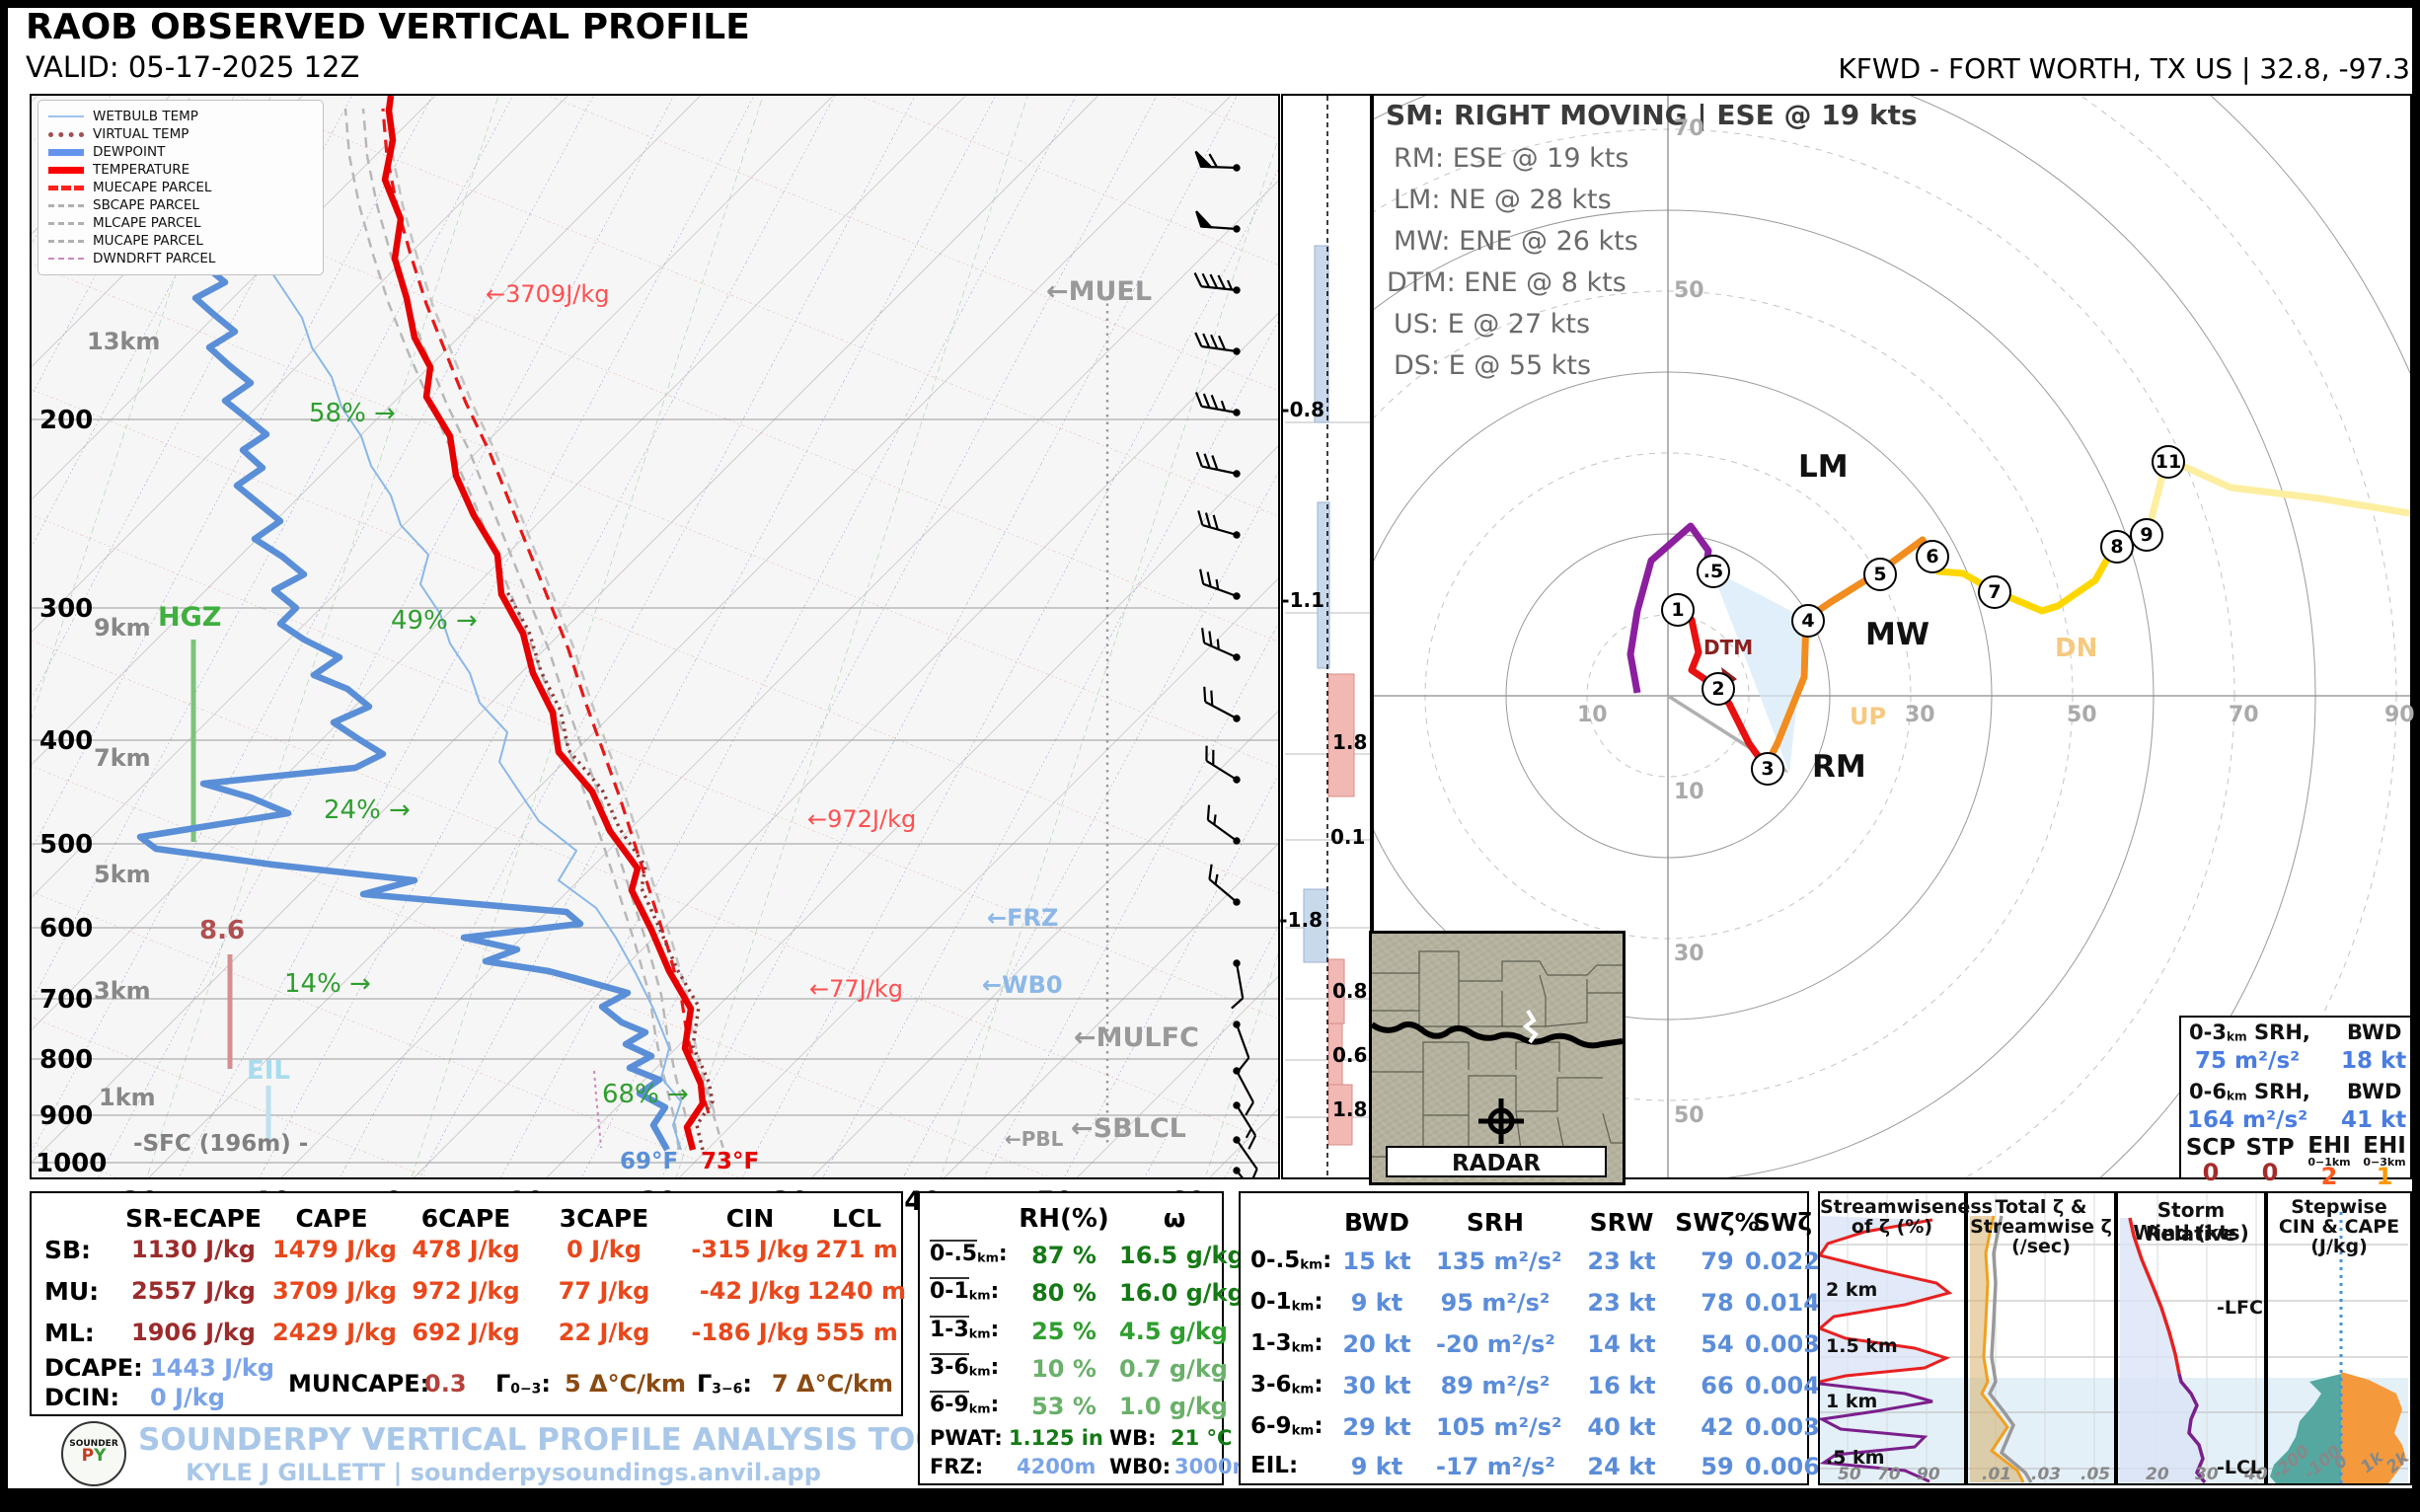  I want to click on panel-title: Wind (kts), so click(2191, 1233).